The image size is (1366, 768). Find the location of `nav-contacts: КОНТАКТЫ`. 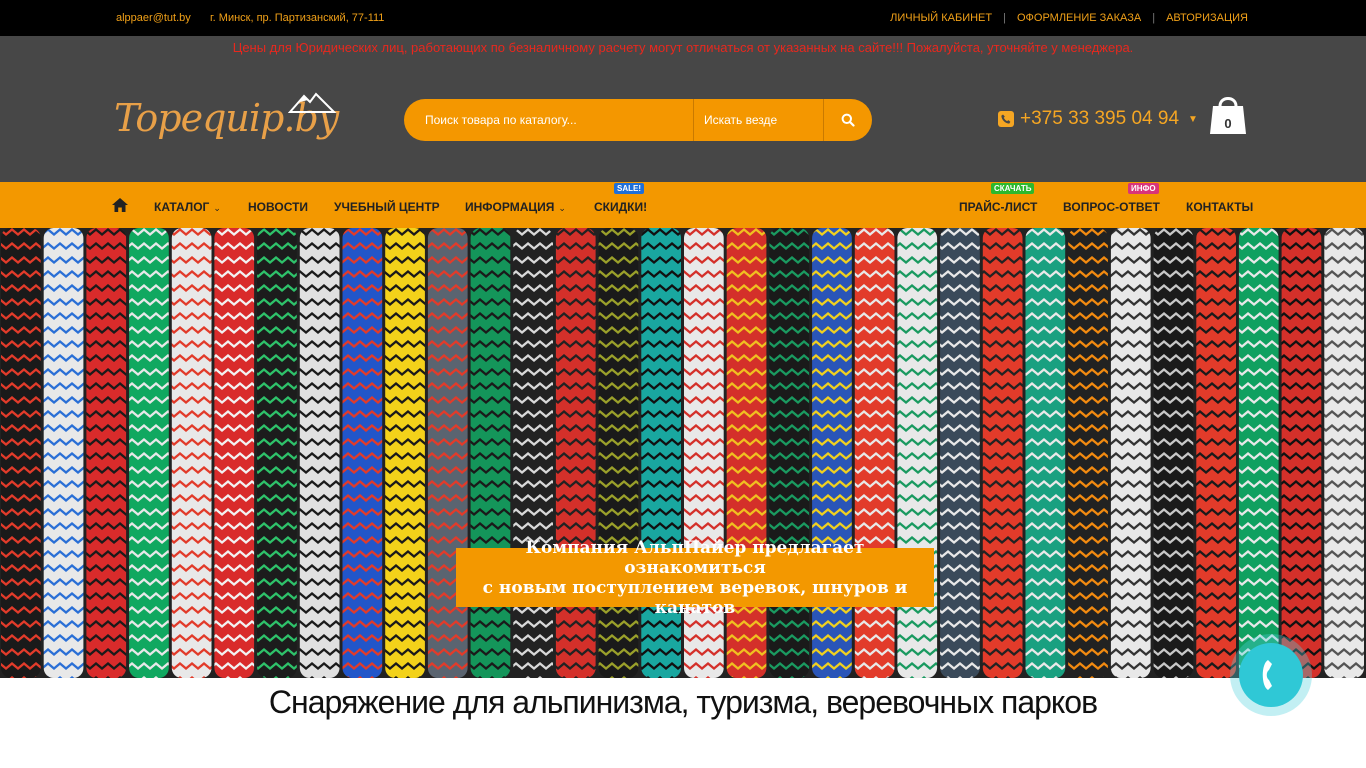

nav-contacts: КОНТАКТЫ is located at coordinates (1219, 207).